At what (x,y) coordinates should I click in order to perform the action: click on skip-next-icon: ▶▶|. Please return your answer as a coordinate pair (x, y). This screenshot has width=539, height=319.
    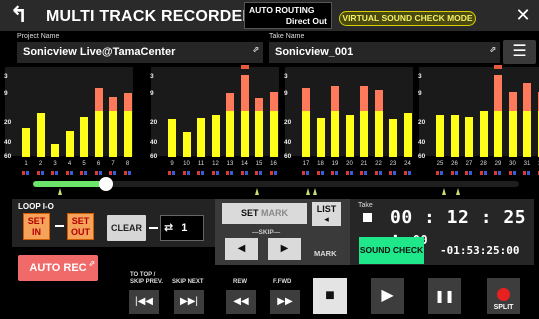
    Looking at the image, I should click on (189, 301).